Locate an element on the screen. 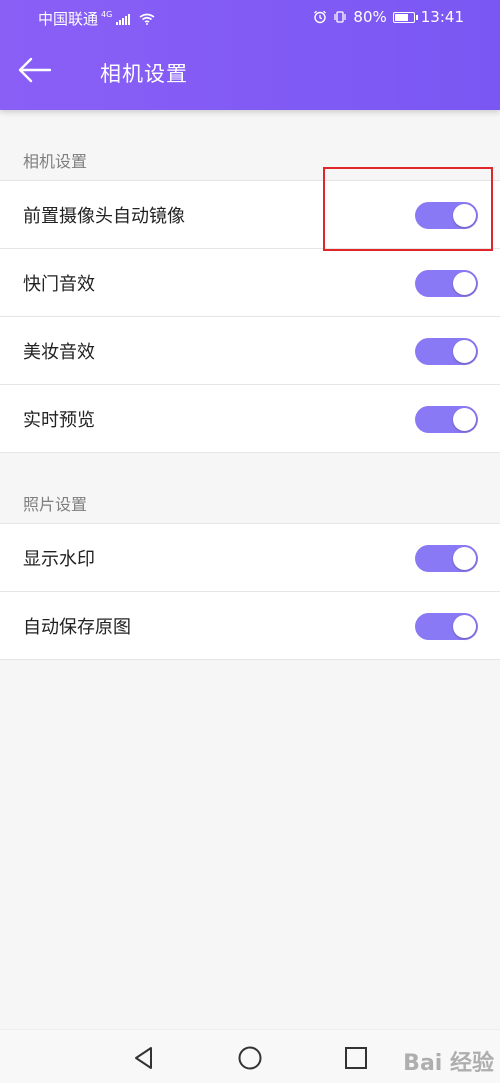 The image size is (500, 1083). setting-label: 实时预览 is located at coordinates (59, 420).